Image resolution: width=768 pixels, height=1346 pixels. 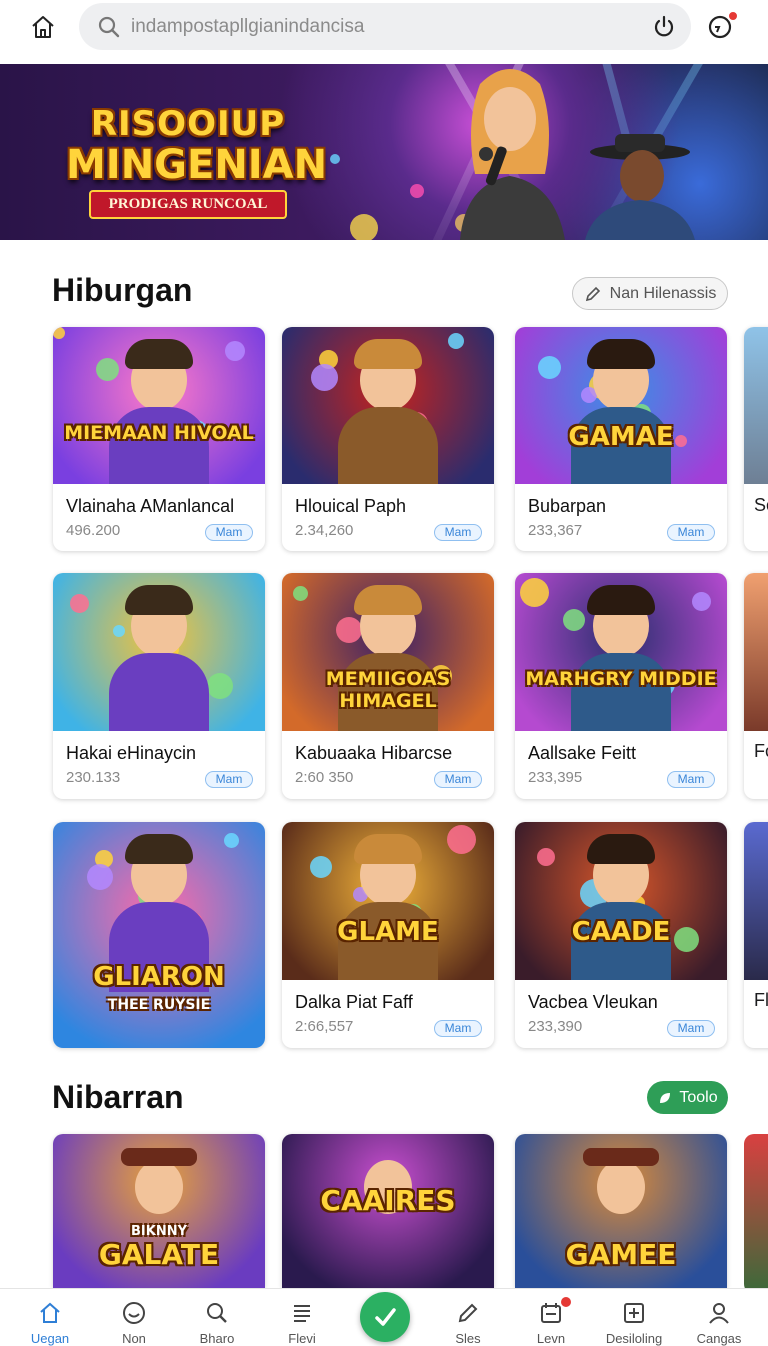 I want to click on section-action-button: Nan Hilenassis, so click(x=650, y=293).